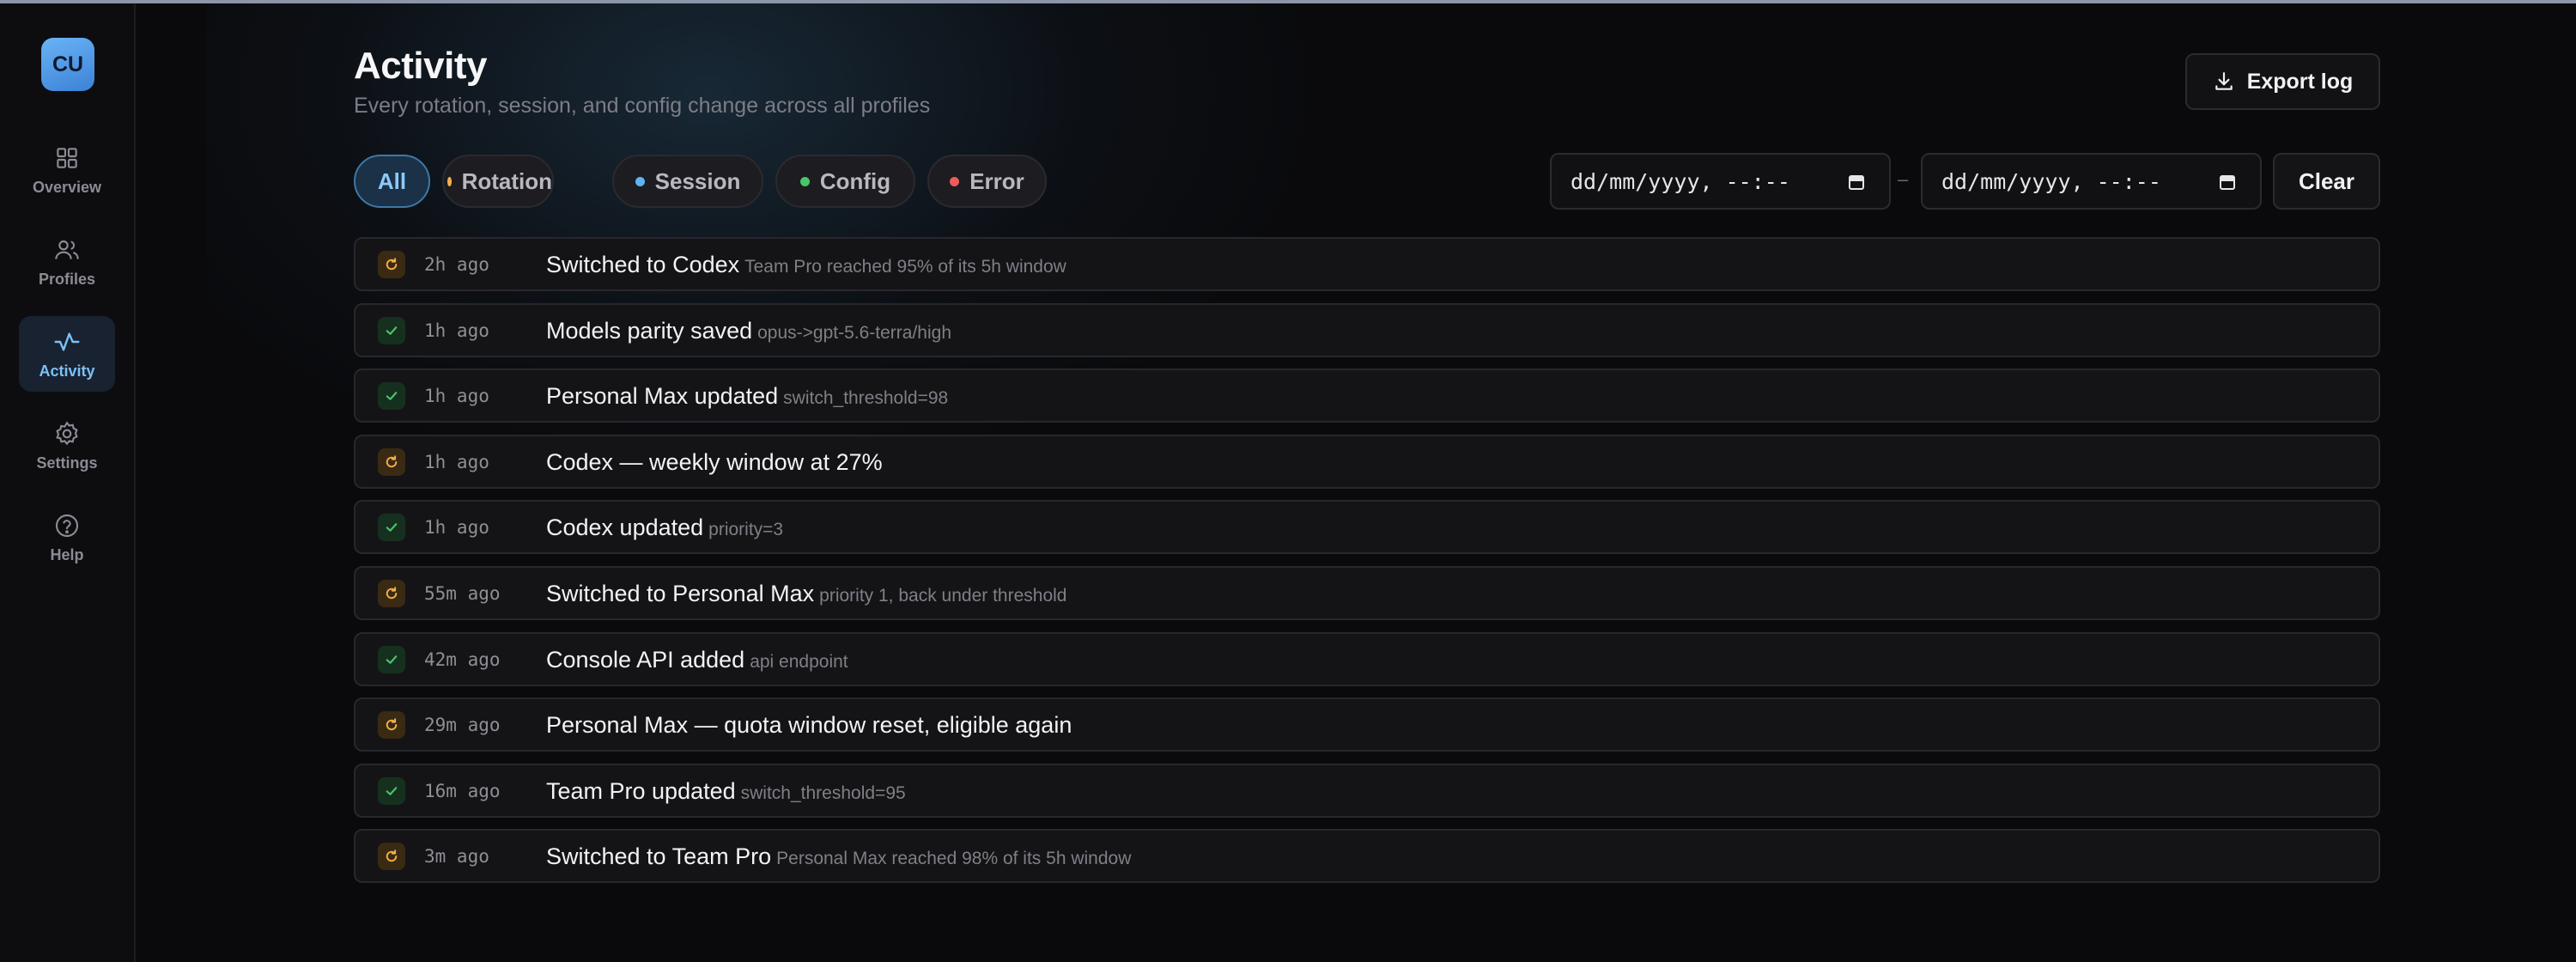  Describe the element at coordinates (67, 170) in the screenshot. I see `sidebar-item-overview: Overview` at that location.